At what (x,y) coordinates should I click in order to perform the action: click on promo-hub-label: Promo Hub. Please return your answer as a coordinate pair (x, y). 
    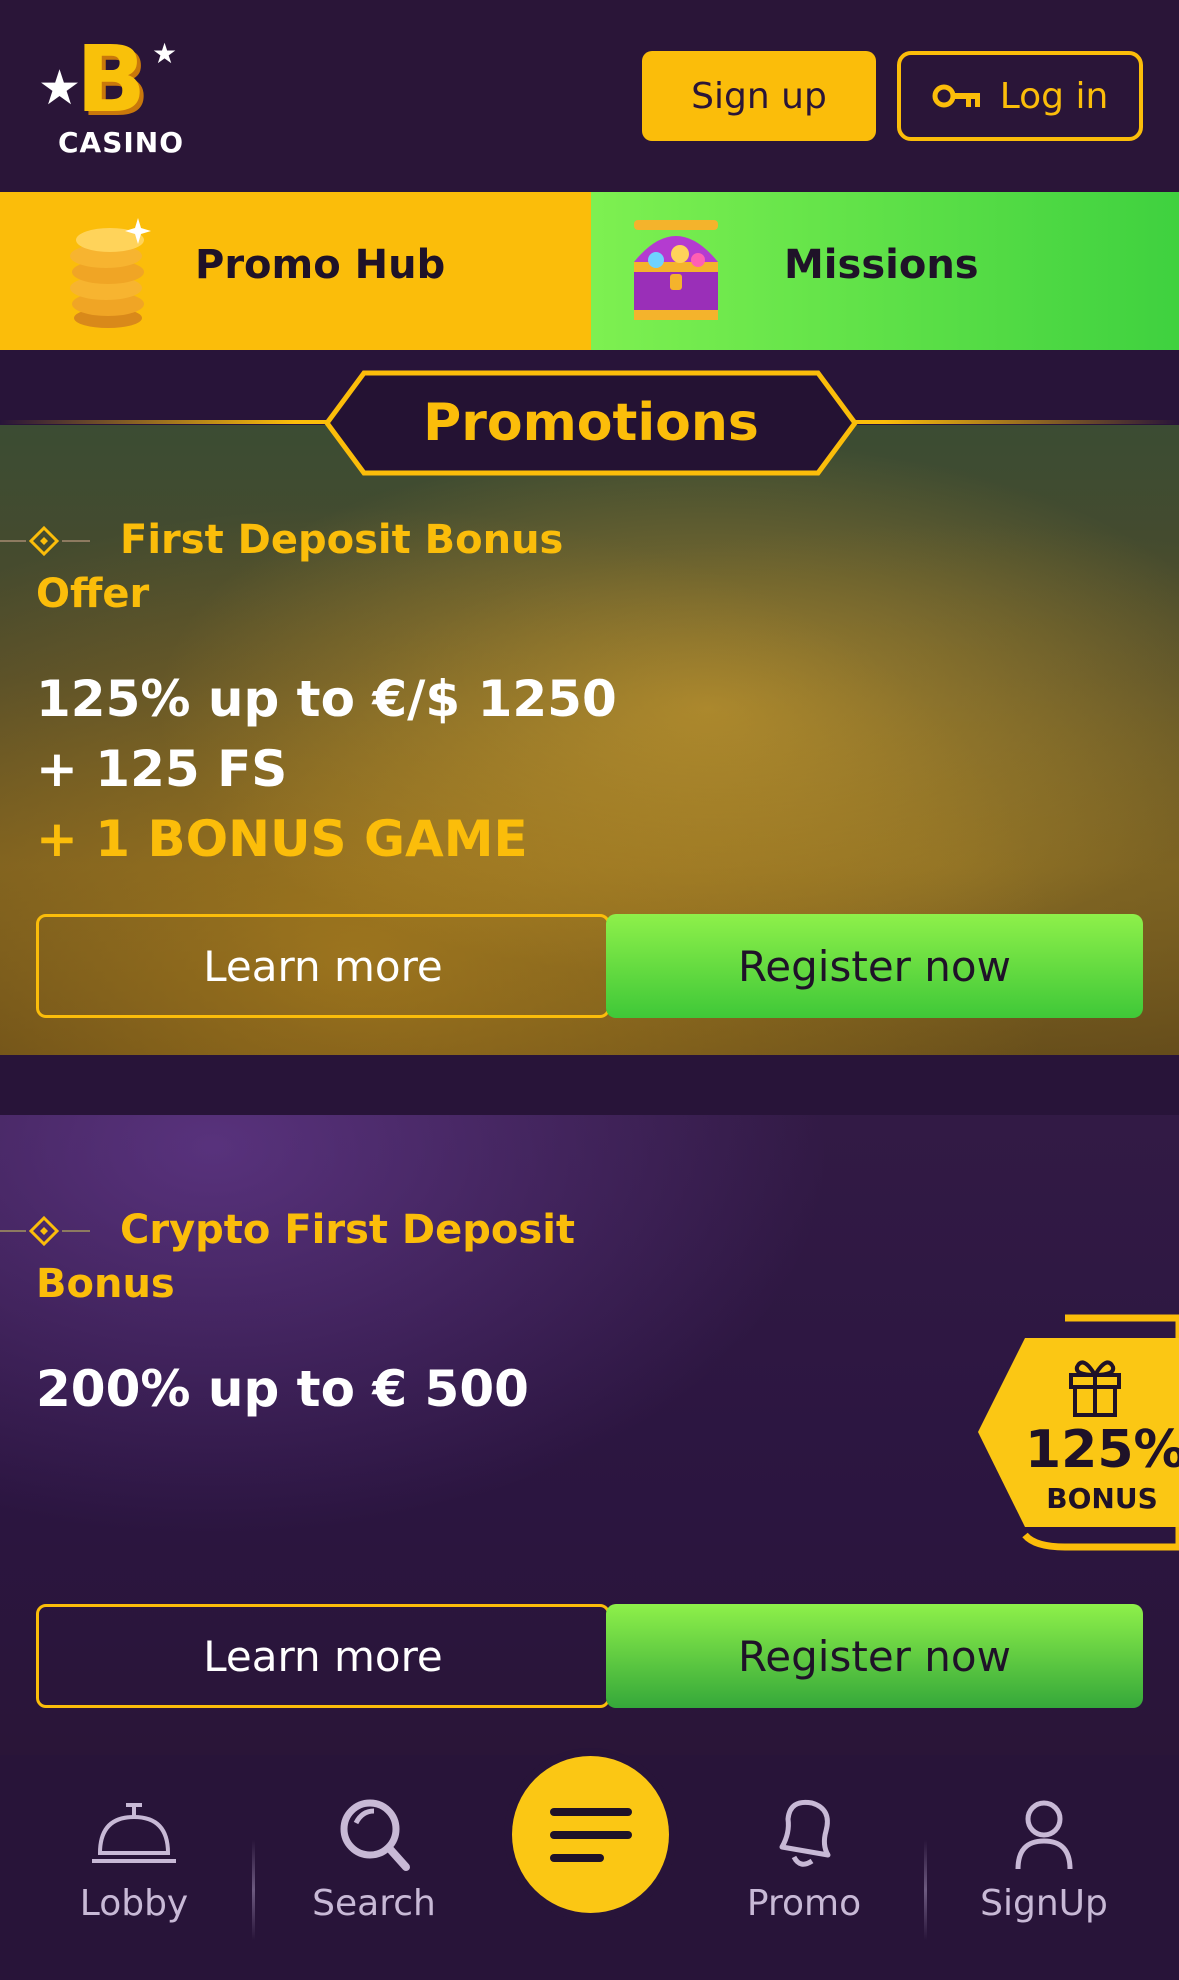
    Looking at the image, I should click on (320, 265).